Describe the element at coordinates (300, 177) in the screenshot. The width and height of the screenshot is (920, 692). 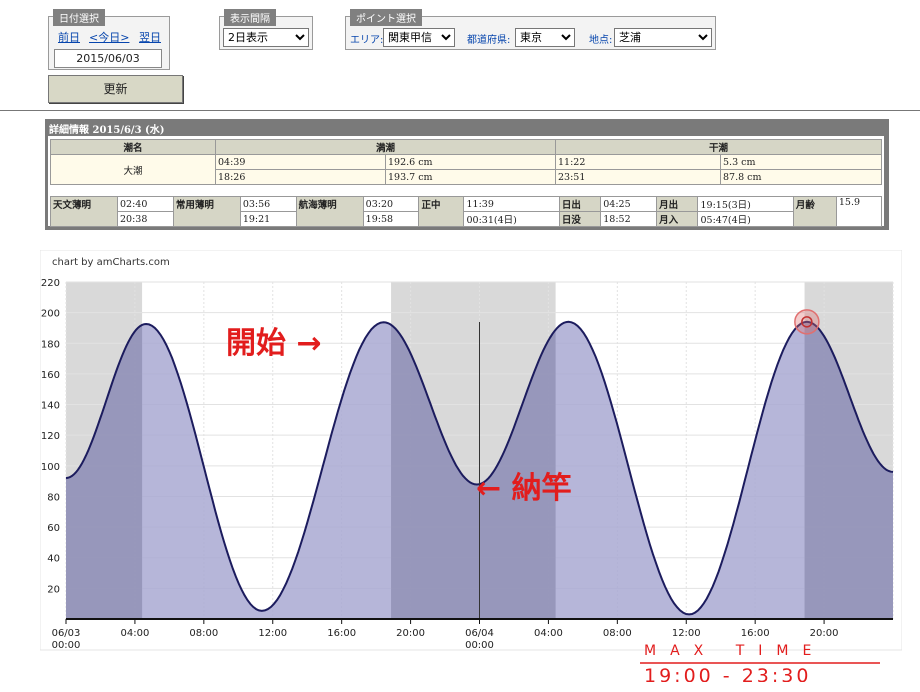
I see `high2-time: 18:26` at that location.